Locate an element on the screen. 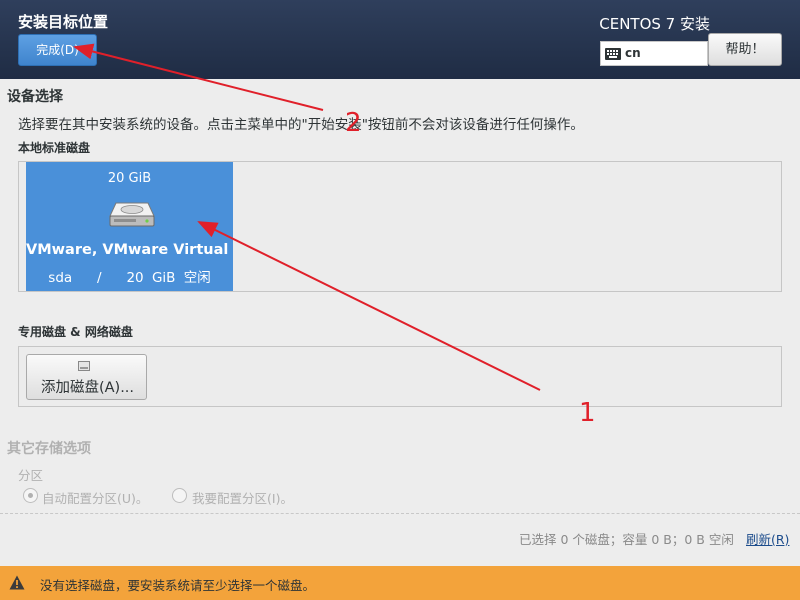 The width and height of the screenshot is (800, 600). partition-label: 分区 is located at coordinates (31, 475).